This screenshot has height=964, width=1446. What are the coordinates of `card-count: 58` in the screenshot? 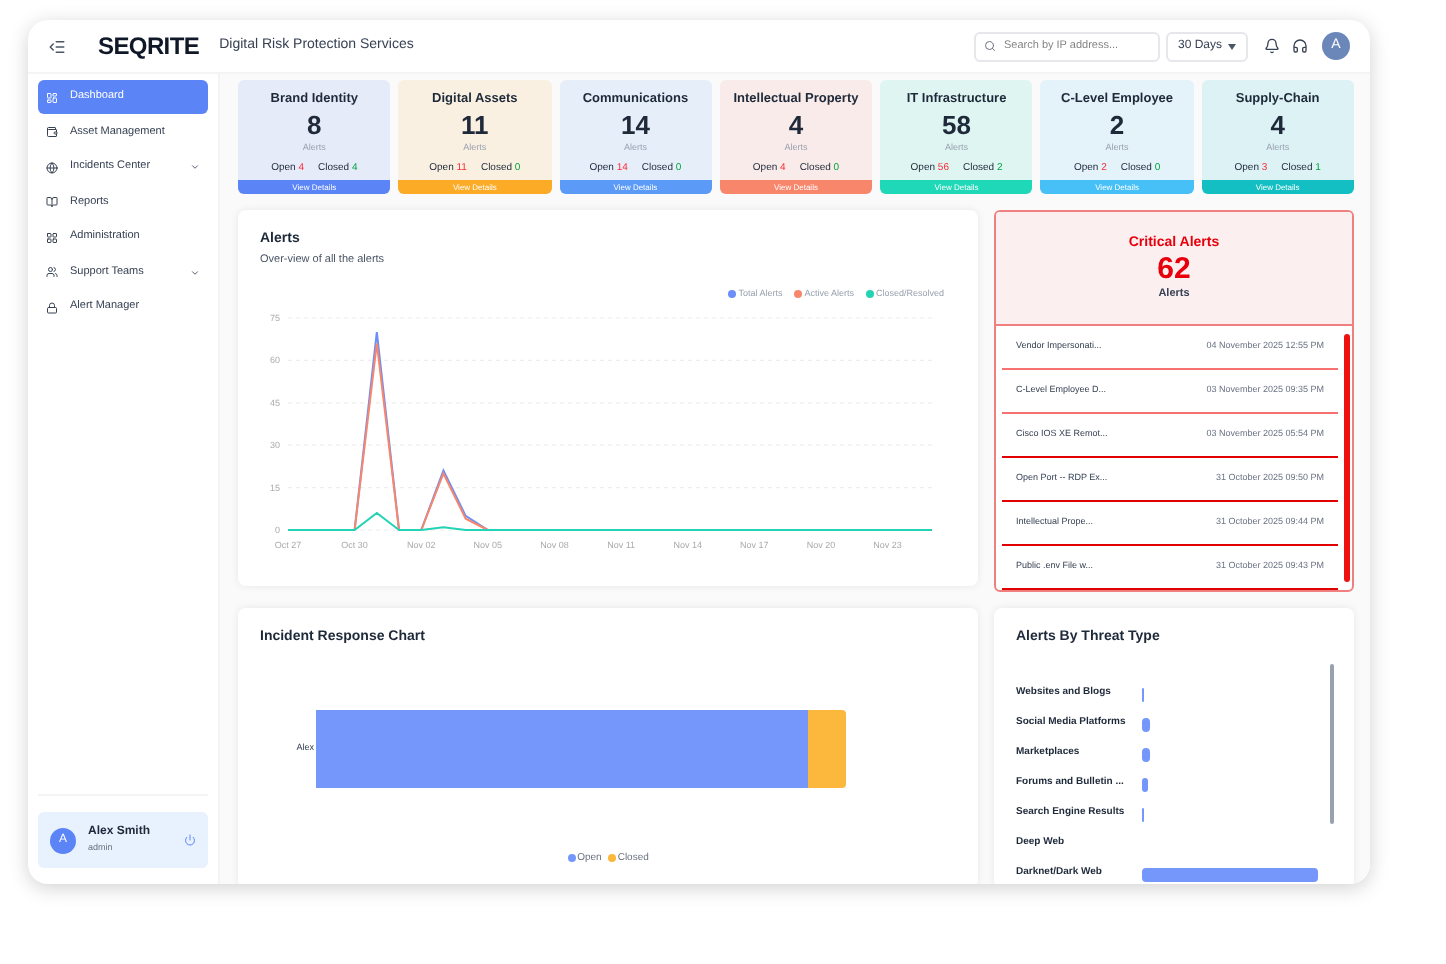 It's located at (956, 124).